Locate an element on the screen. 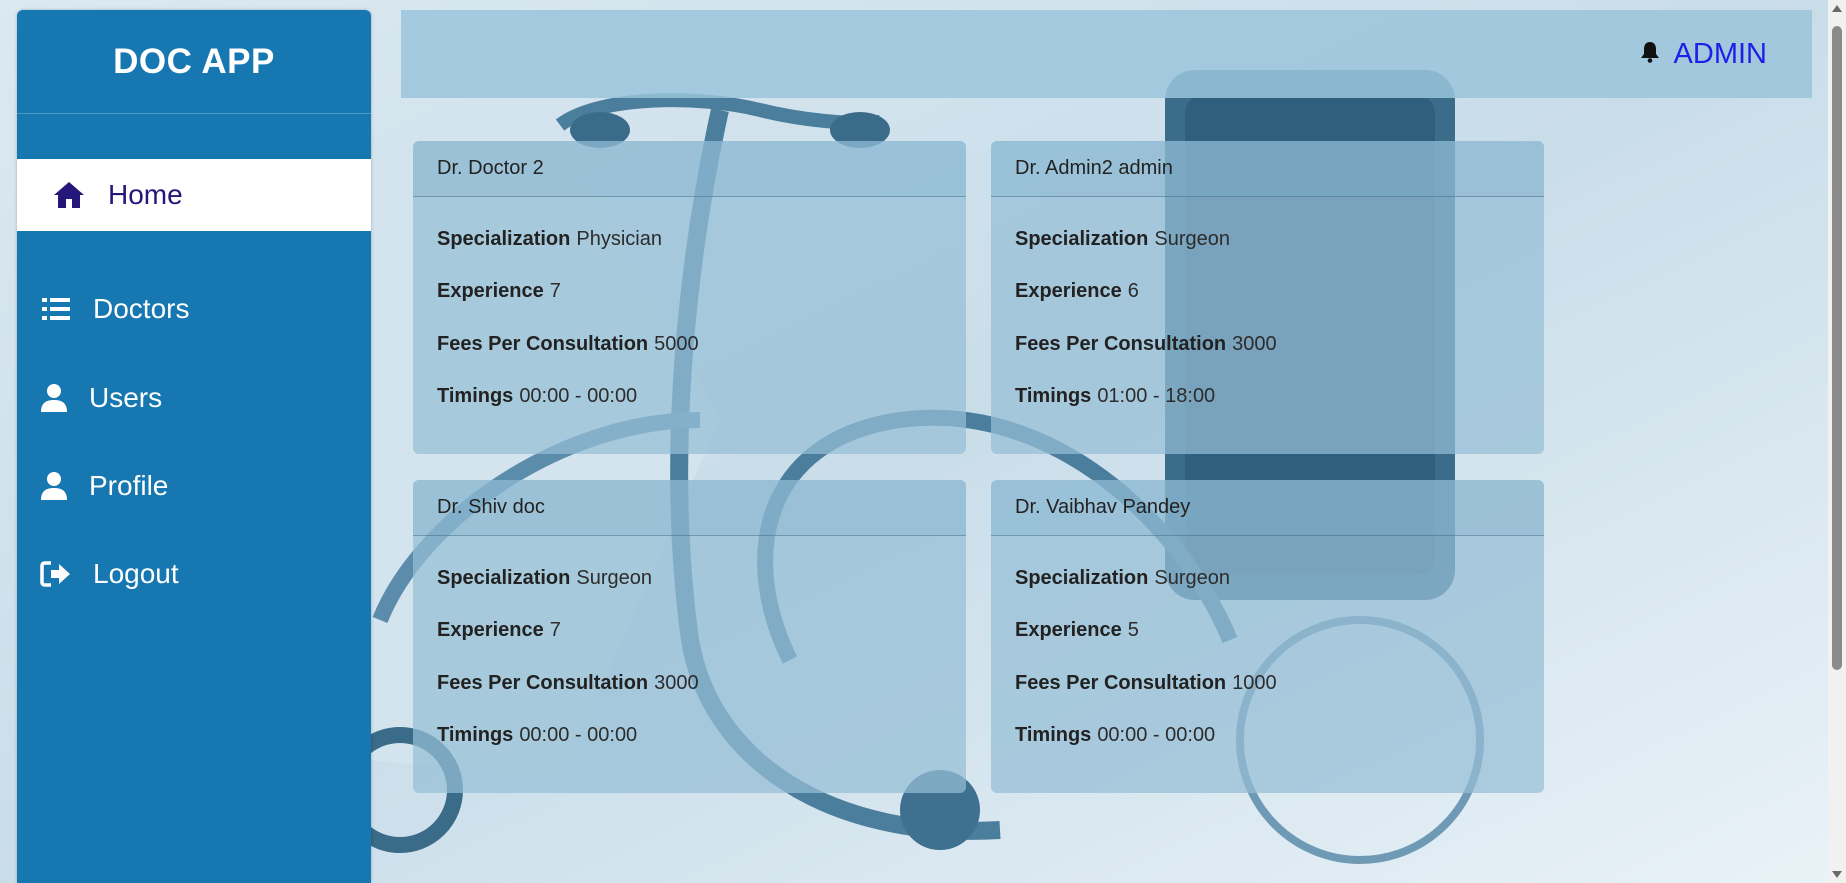 This screenshot has width=1846, height=883. experience-value: 5 is located at coordinates (1133, 630).